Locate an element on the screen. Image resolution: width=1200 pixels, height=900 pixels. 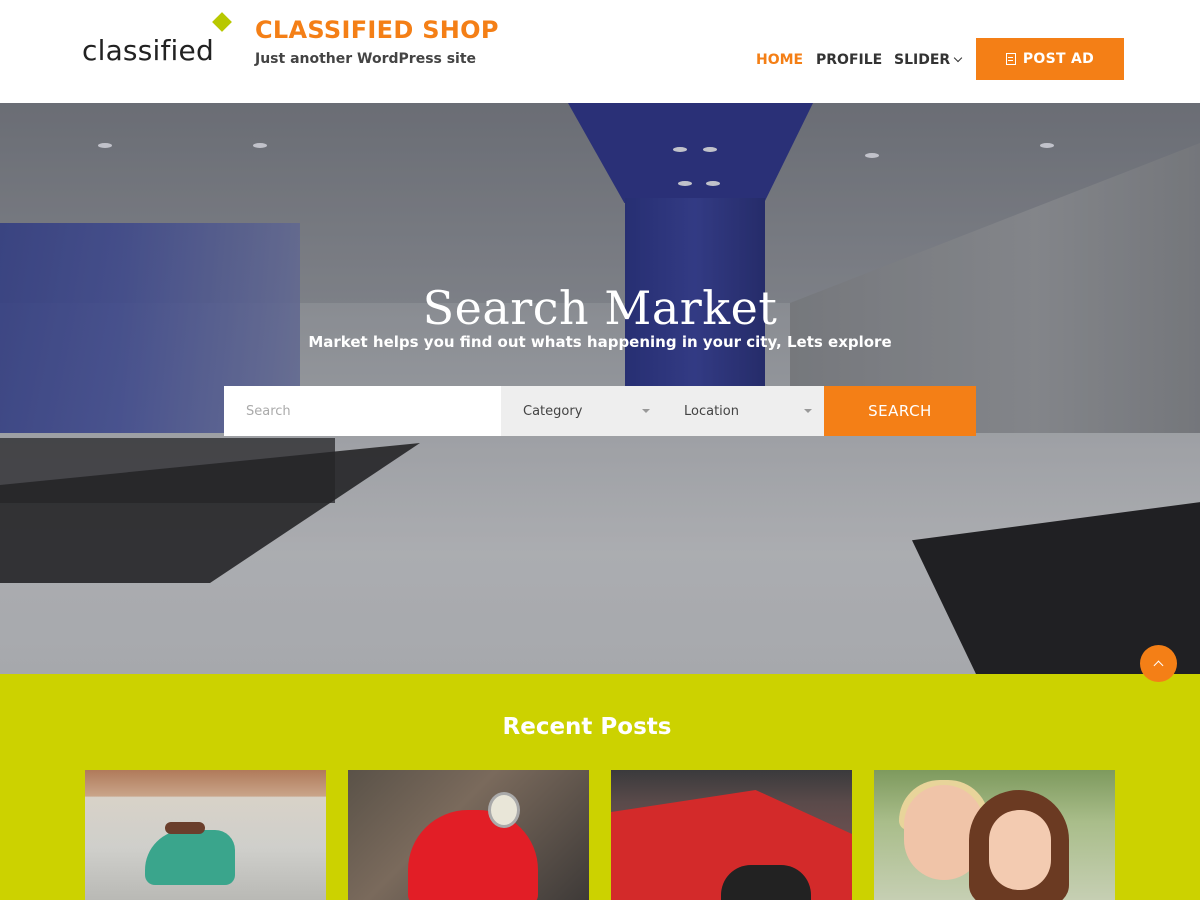
vespa-headlight-image is located at coordinates (504, 810).